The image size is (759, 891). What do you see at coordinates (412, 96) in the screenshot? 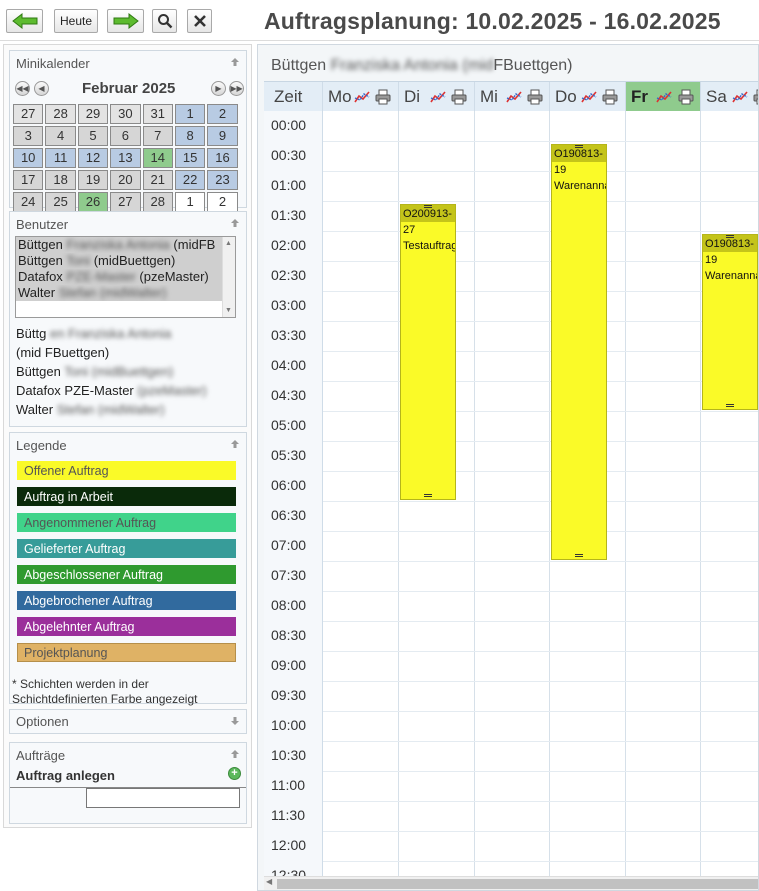
I see `day-header-label: Di` at bounding box center [412, 96].